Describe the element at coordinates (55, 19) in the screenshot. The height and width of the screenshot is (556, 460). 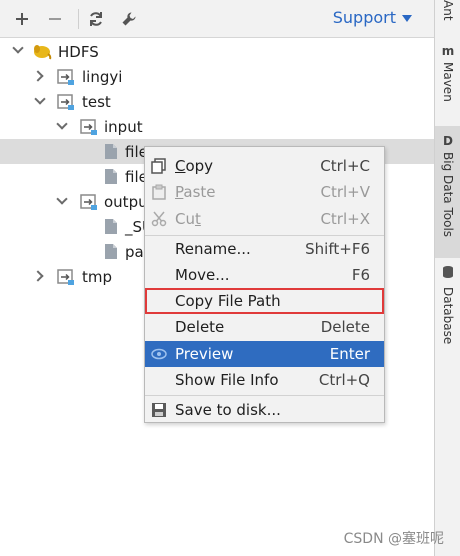
I see `remove-icon` at that location.